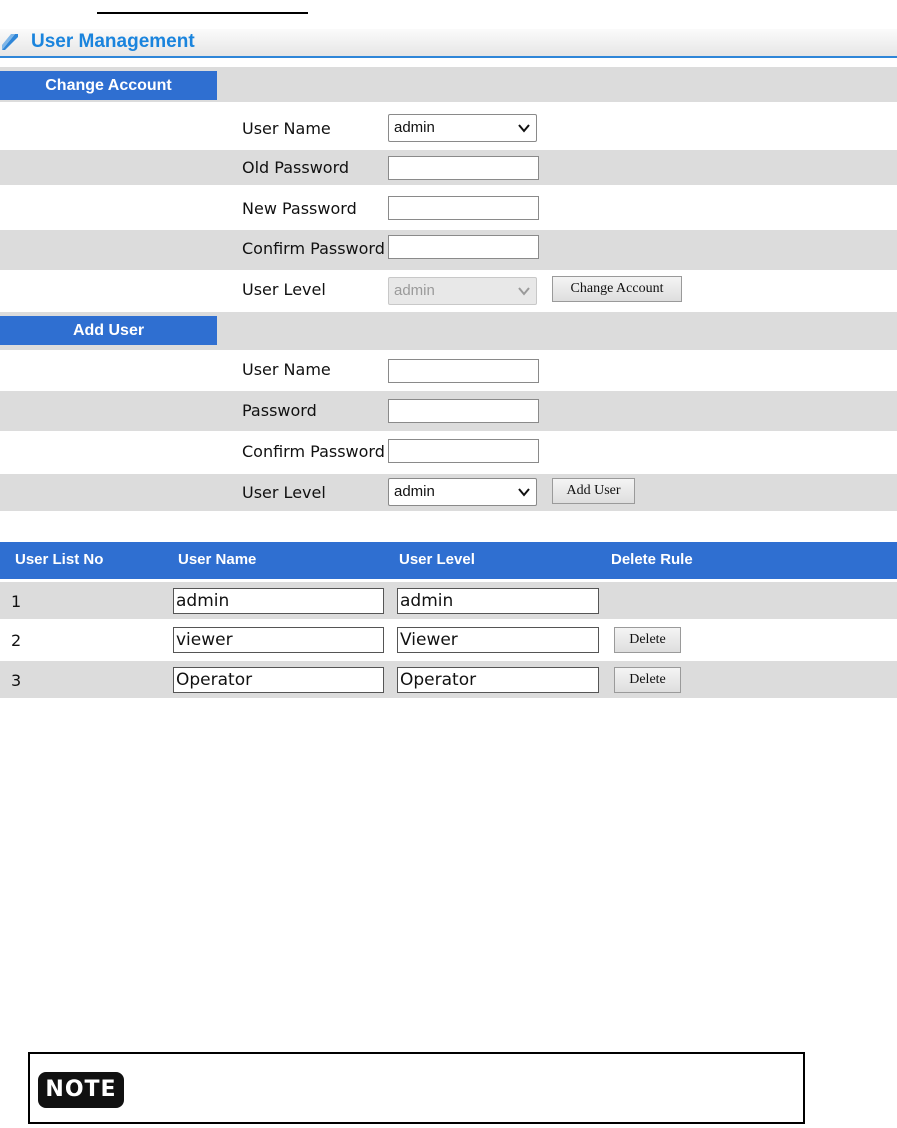  Describe the element at coordinates (414, 127) in the screenshot. I see `change-user-name-value: admin` at that location.